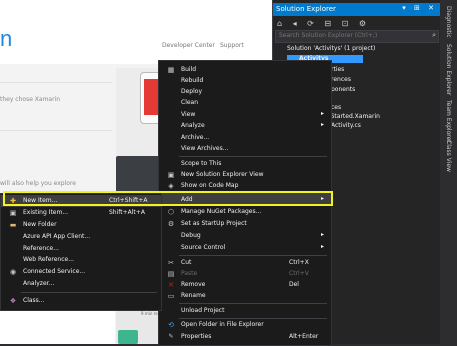  I want to click on panel-title: Solution Explorer, so click(306, 9).